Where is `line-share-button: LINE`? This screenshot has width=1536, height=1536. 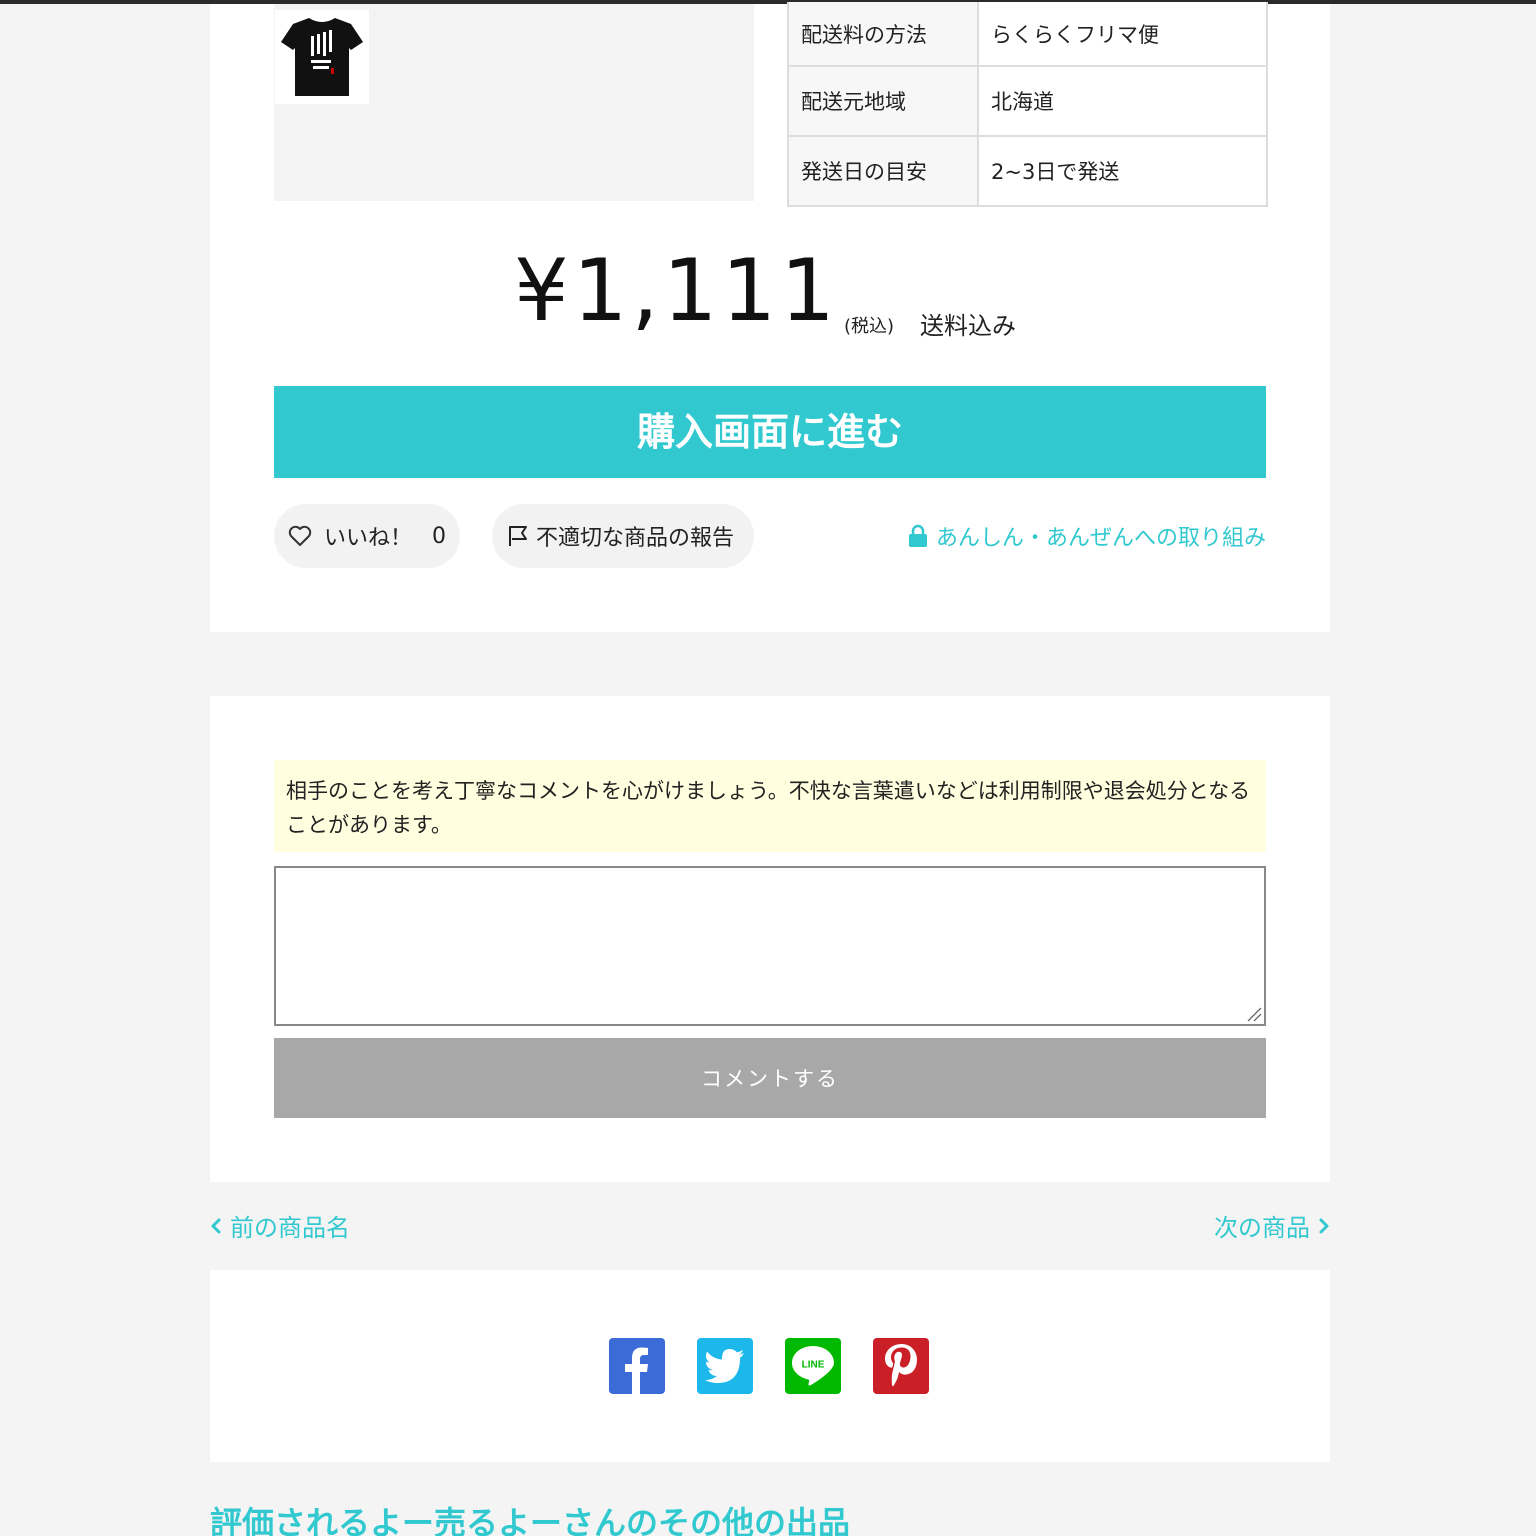
line-share-button: LINE is located at coordinates (813, 1366).